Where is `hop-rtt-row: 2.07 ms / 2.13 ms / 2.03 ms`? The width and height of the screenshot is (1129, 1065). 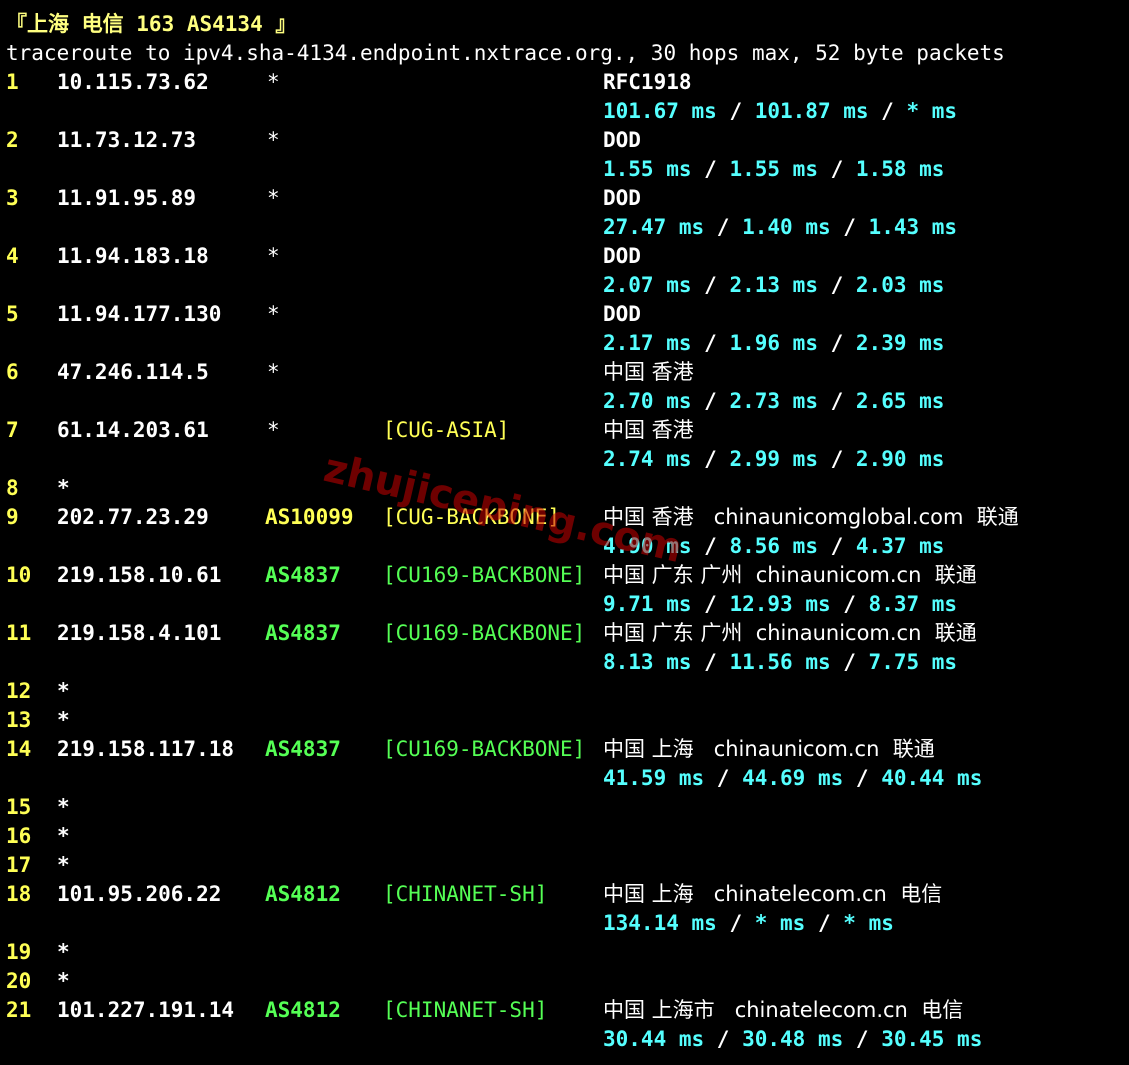
hop-rtt-row: 2.07 ms / 2.13 ms / 2.03 ms is located at coordinates (566, 285).